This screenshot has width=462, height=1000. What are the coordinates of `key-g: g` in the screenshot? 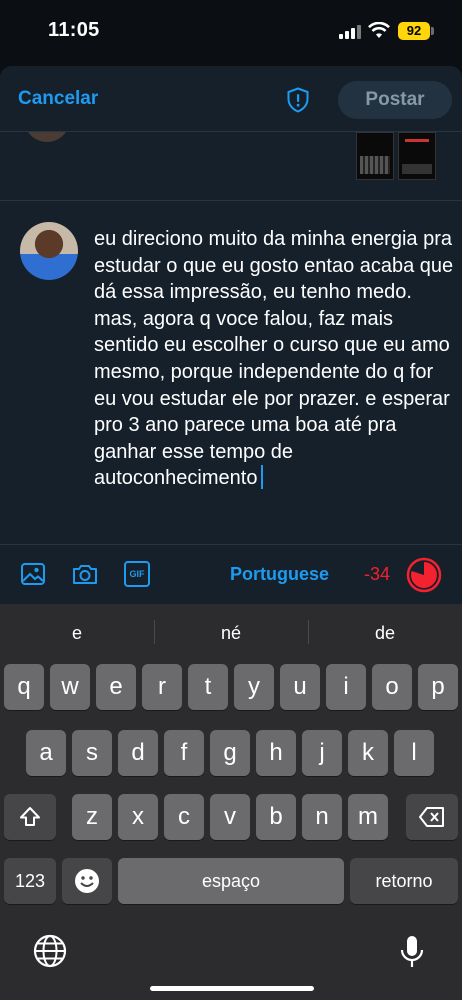 It's located at (230, 753).